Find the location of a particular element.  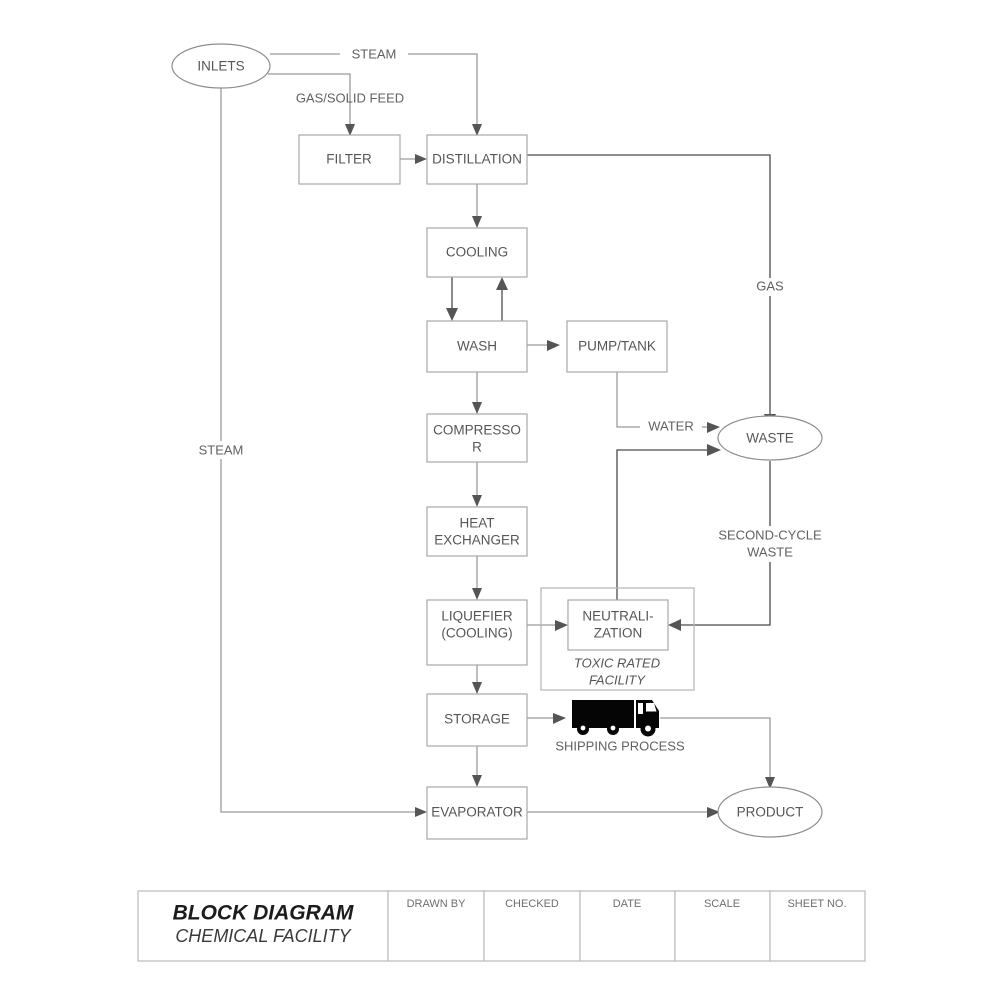

node-label-heat-exchanger-line1: HEAT is located at coordinates (476, 523).